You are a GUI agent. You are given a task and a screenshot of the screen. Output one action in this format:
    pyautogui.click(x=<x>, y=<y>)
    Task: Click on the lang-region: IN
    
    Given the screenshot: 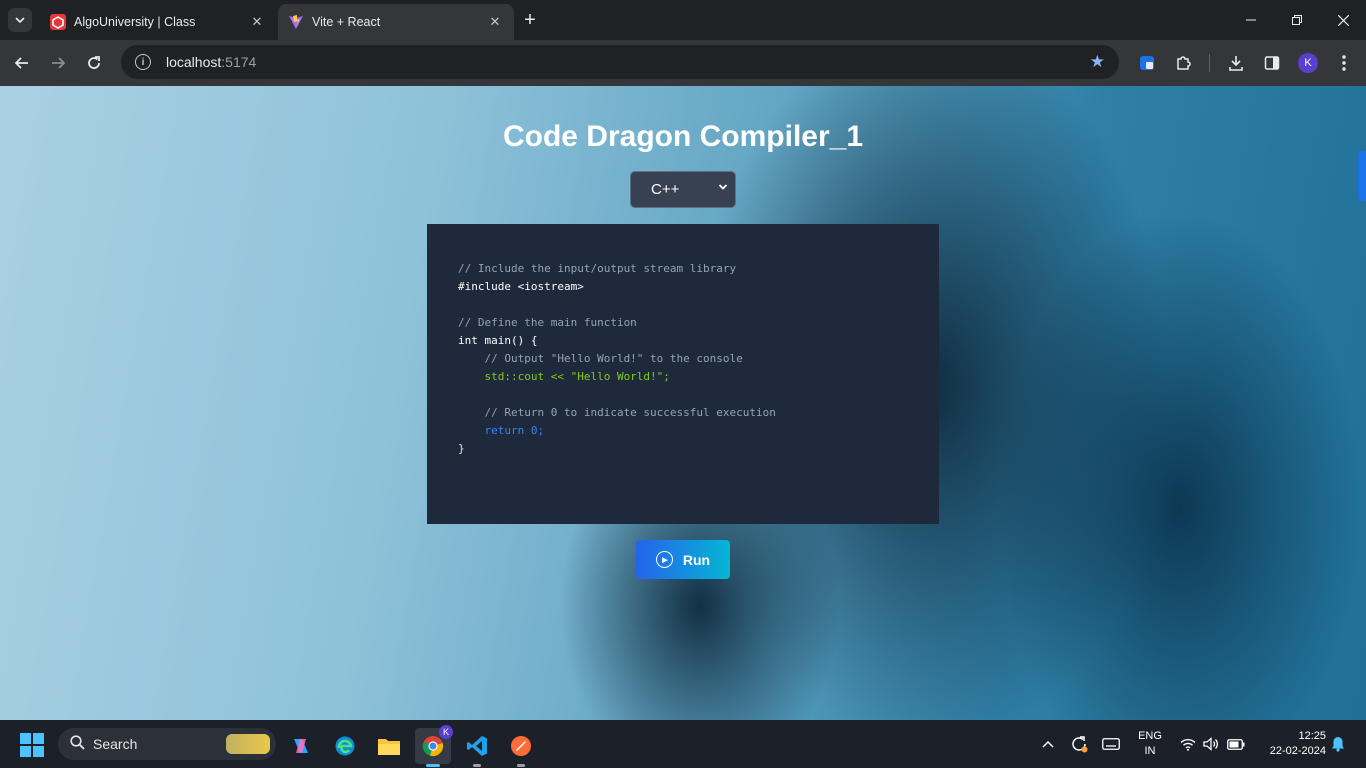 What is the action you would take?
    pyautogui.click(x=1150, y=751)
    